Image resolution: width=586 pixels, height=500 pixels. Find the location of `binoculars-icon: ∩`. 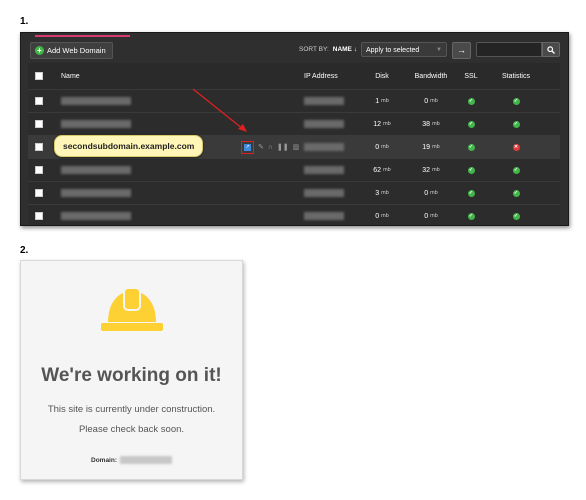

binoculars-icon: ∩ is located at coordinates (270, 147).